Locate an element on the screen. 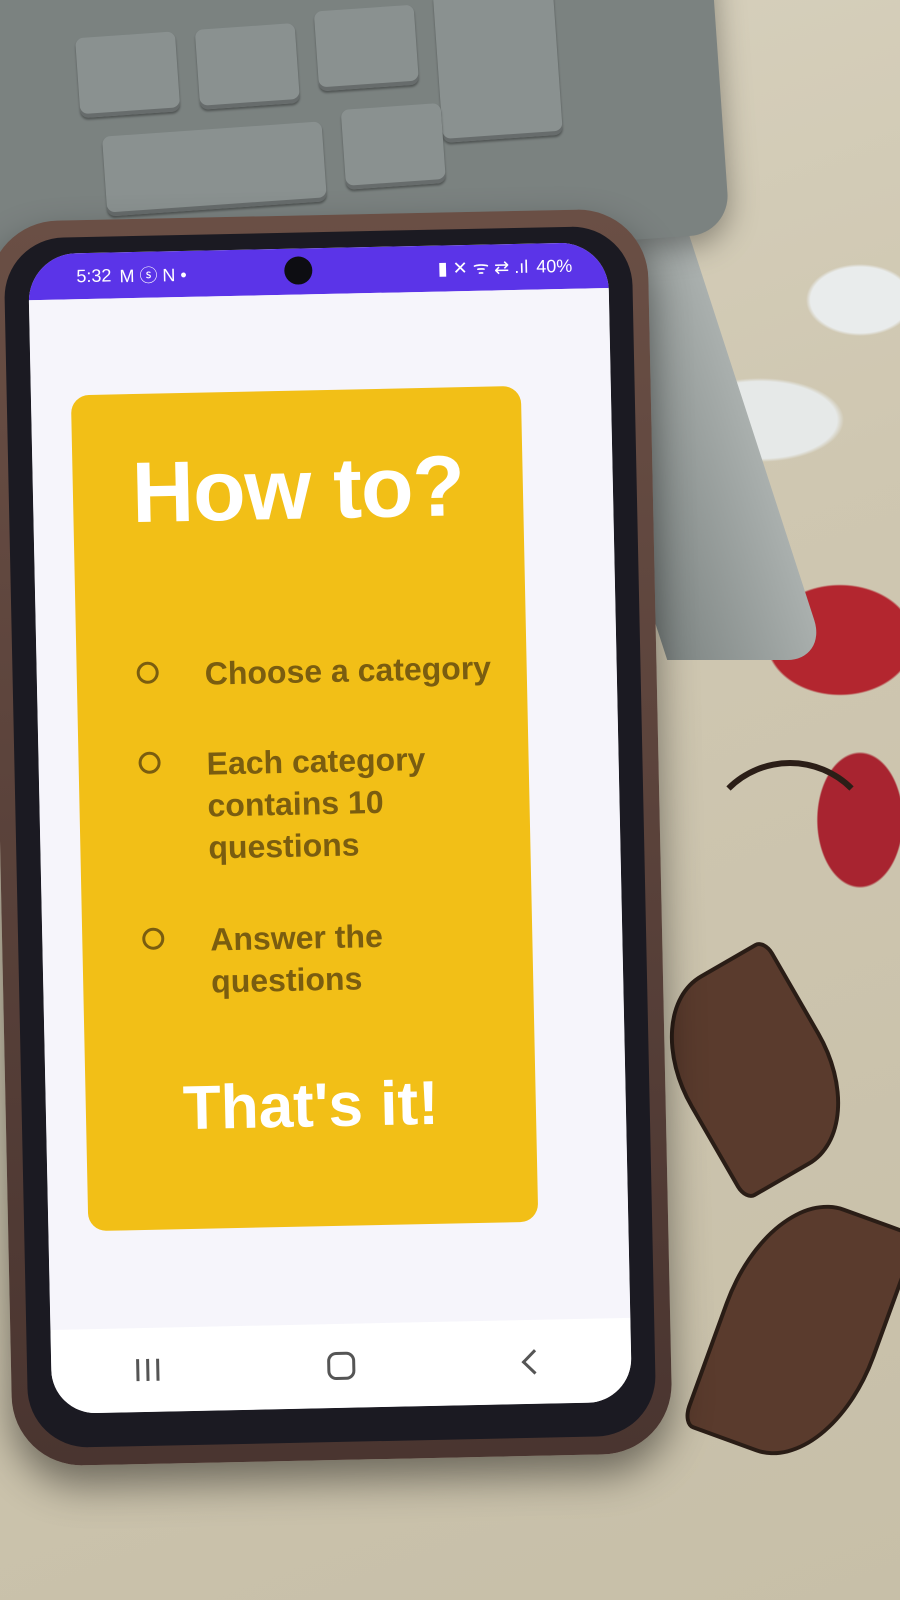  step-text: Each category contains 10 questions is located at coordinates (316, 803).